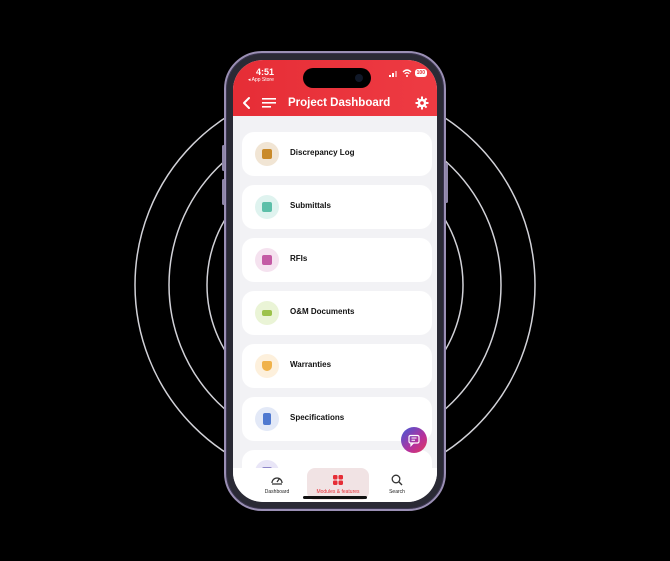  I want to click on module-label: Discrepancy Log, so click(322, 152).